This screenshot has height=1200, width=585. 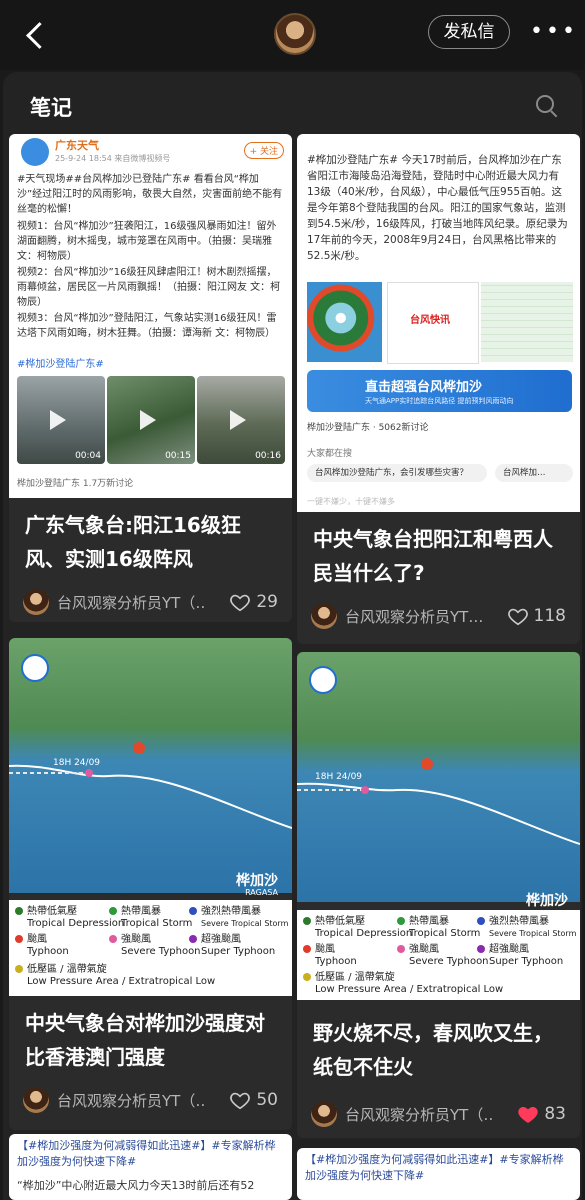 What do you see at coordinates (528, 1115) in the screenshot?
I see `heart-filled-icon` at bounding box center [528, 1115].